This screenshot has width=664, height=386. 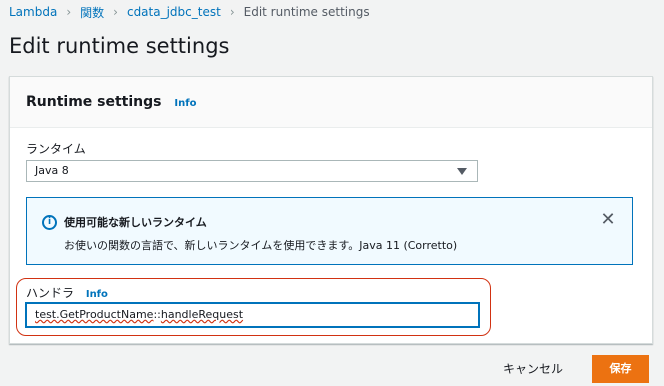 I want to click on info-icon: i, so click(x=49, y=222).